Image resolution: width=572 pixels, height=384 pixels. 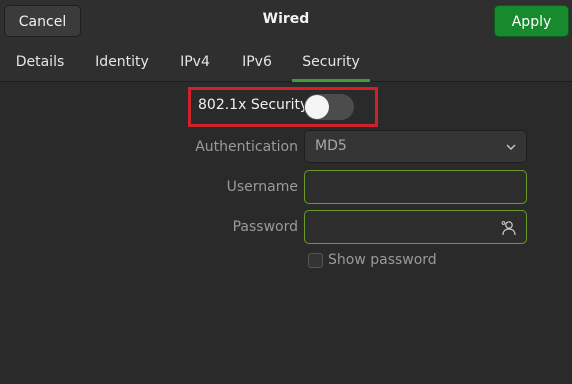 What do you see at coordinates (262, 187) in the screenshot?
I see `username-label: Username` at bounding box center [262, 187].